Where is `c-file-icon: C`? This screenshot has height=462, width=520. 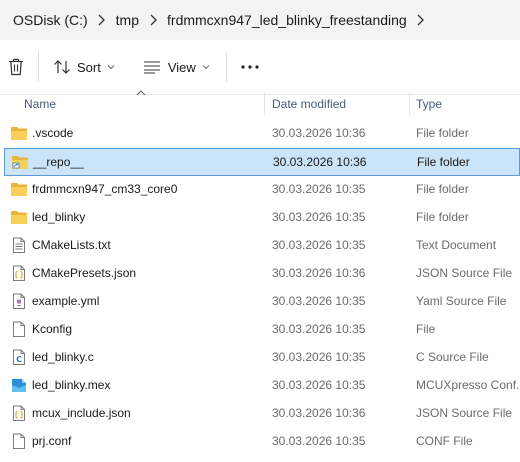 c-file-icon: C is located at coordinates (19, 357).